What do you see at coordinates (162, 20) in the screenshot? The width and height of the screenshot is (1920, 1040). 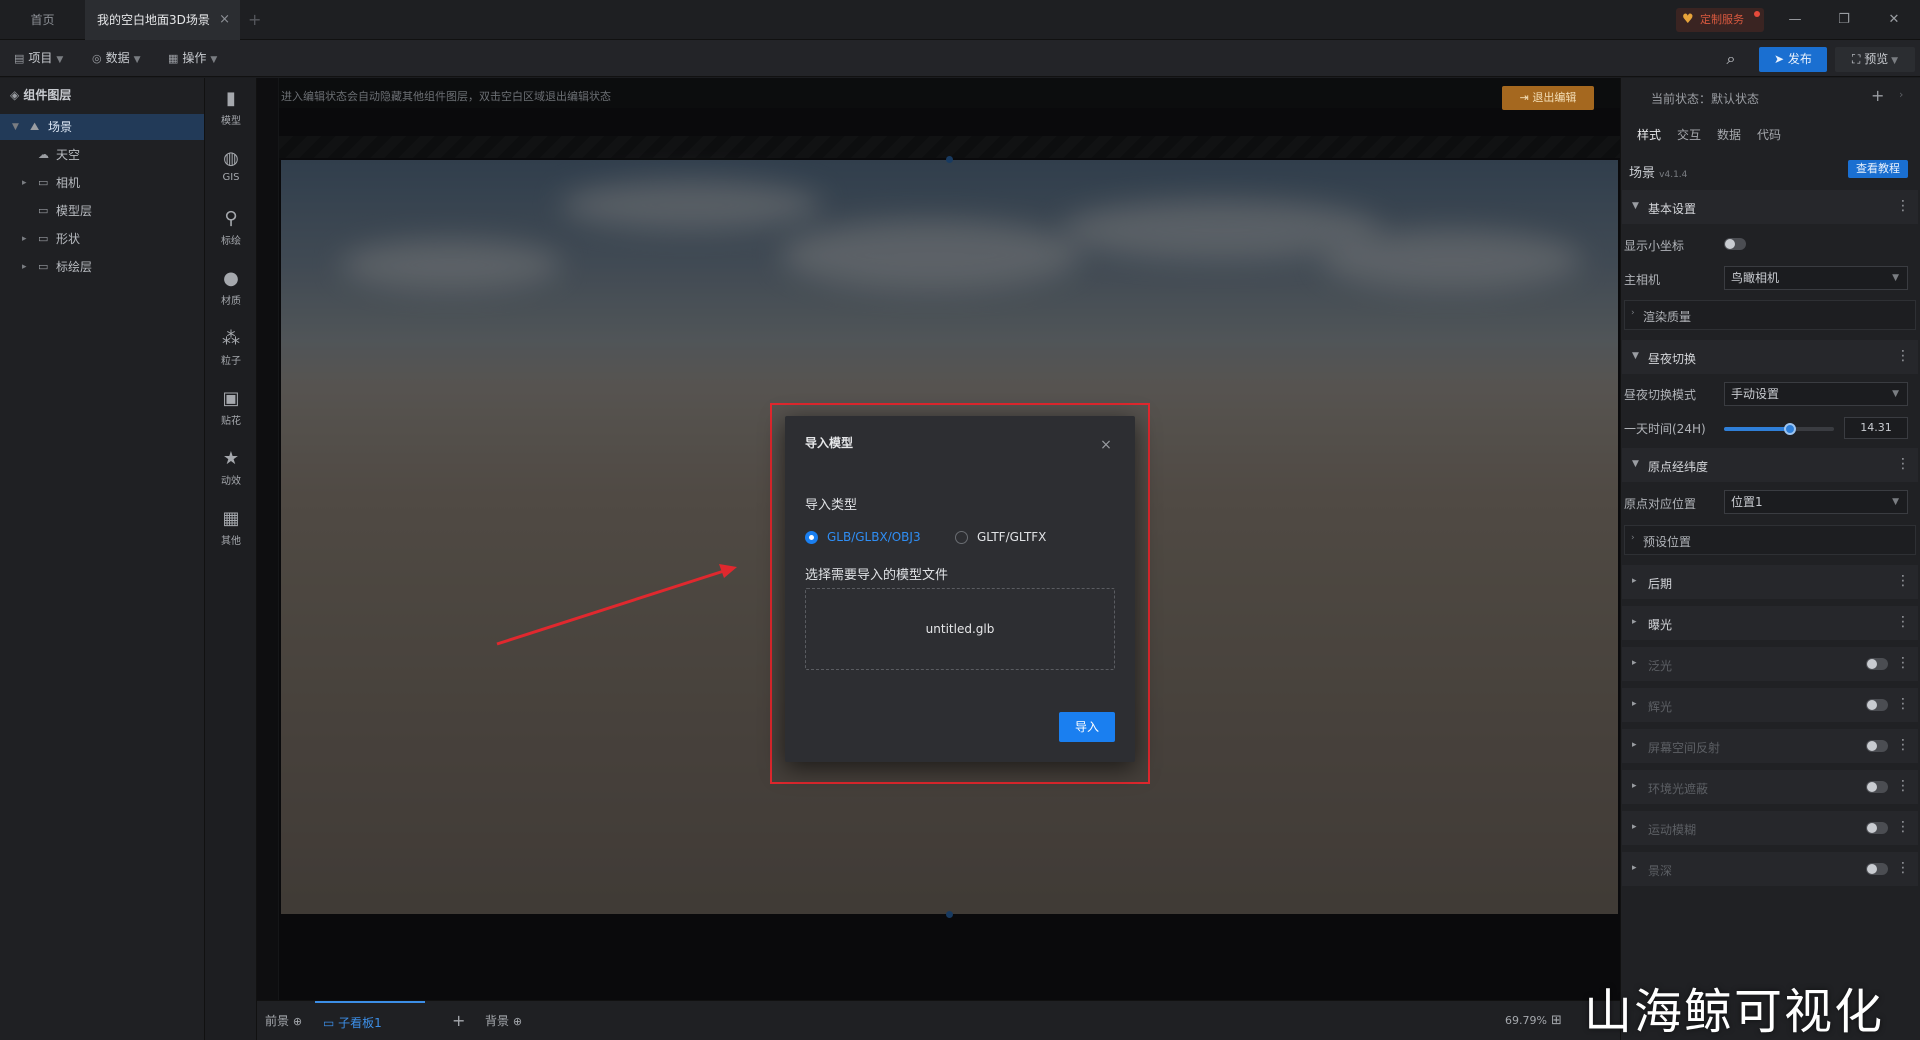 I see `tab-scene: 我的空白地面3D场景 ×` at bounding box center [162, 20].